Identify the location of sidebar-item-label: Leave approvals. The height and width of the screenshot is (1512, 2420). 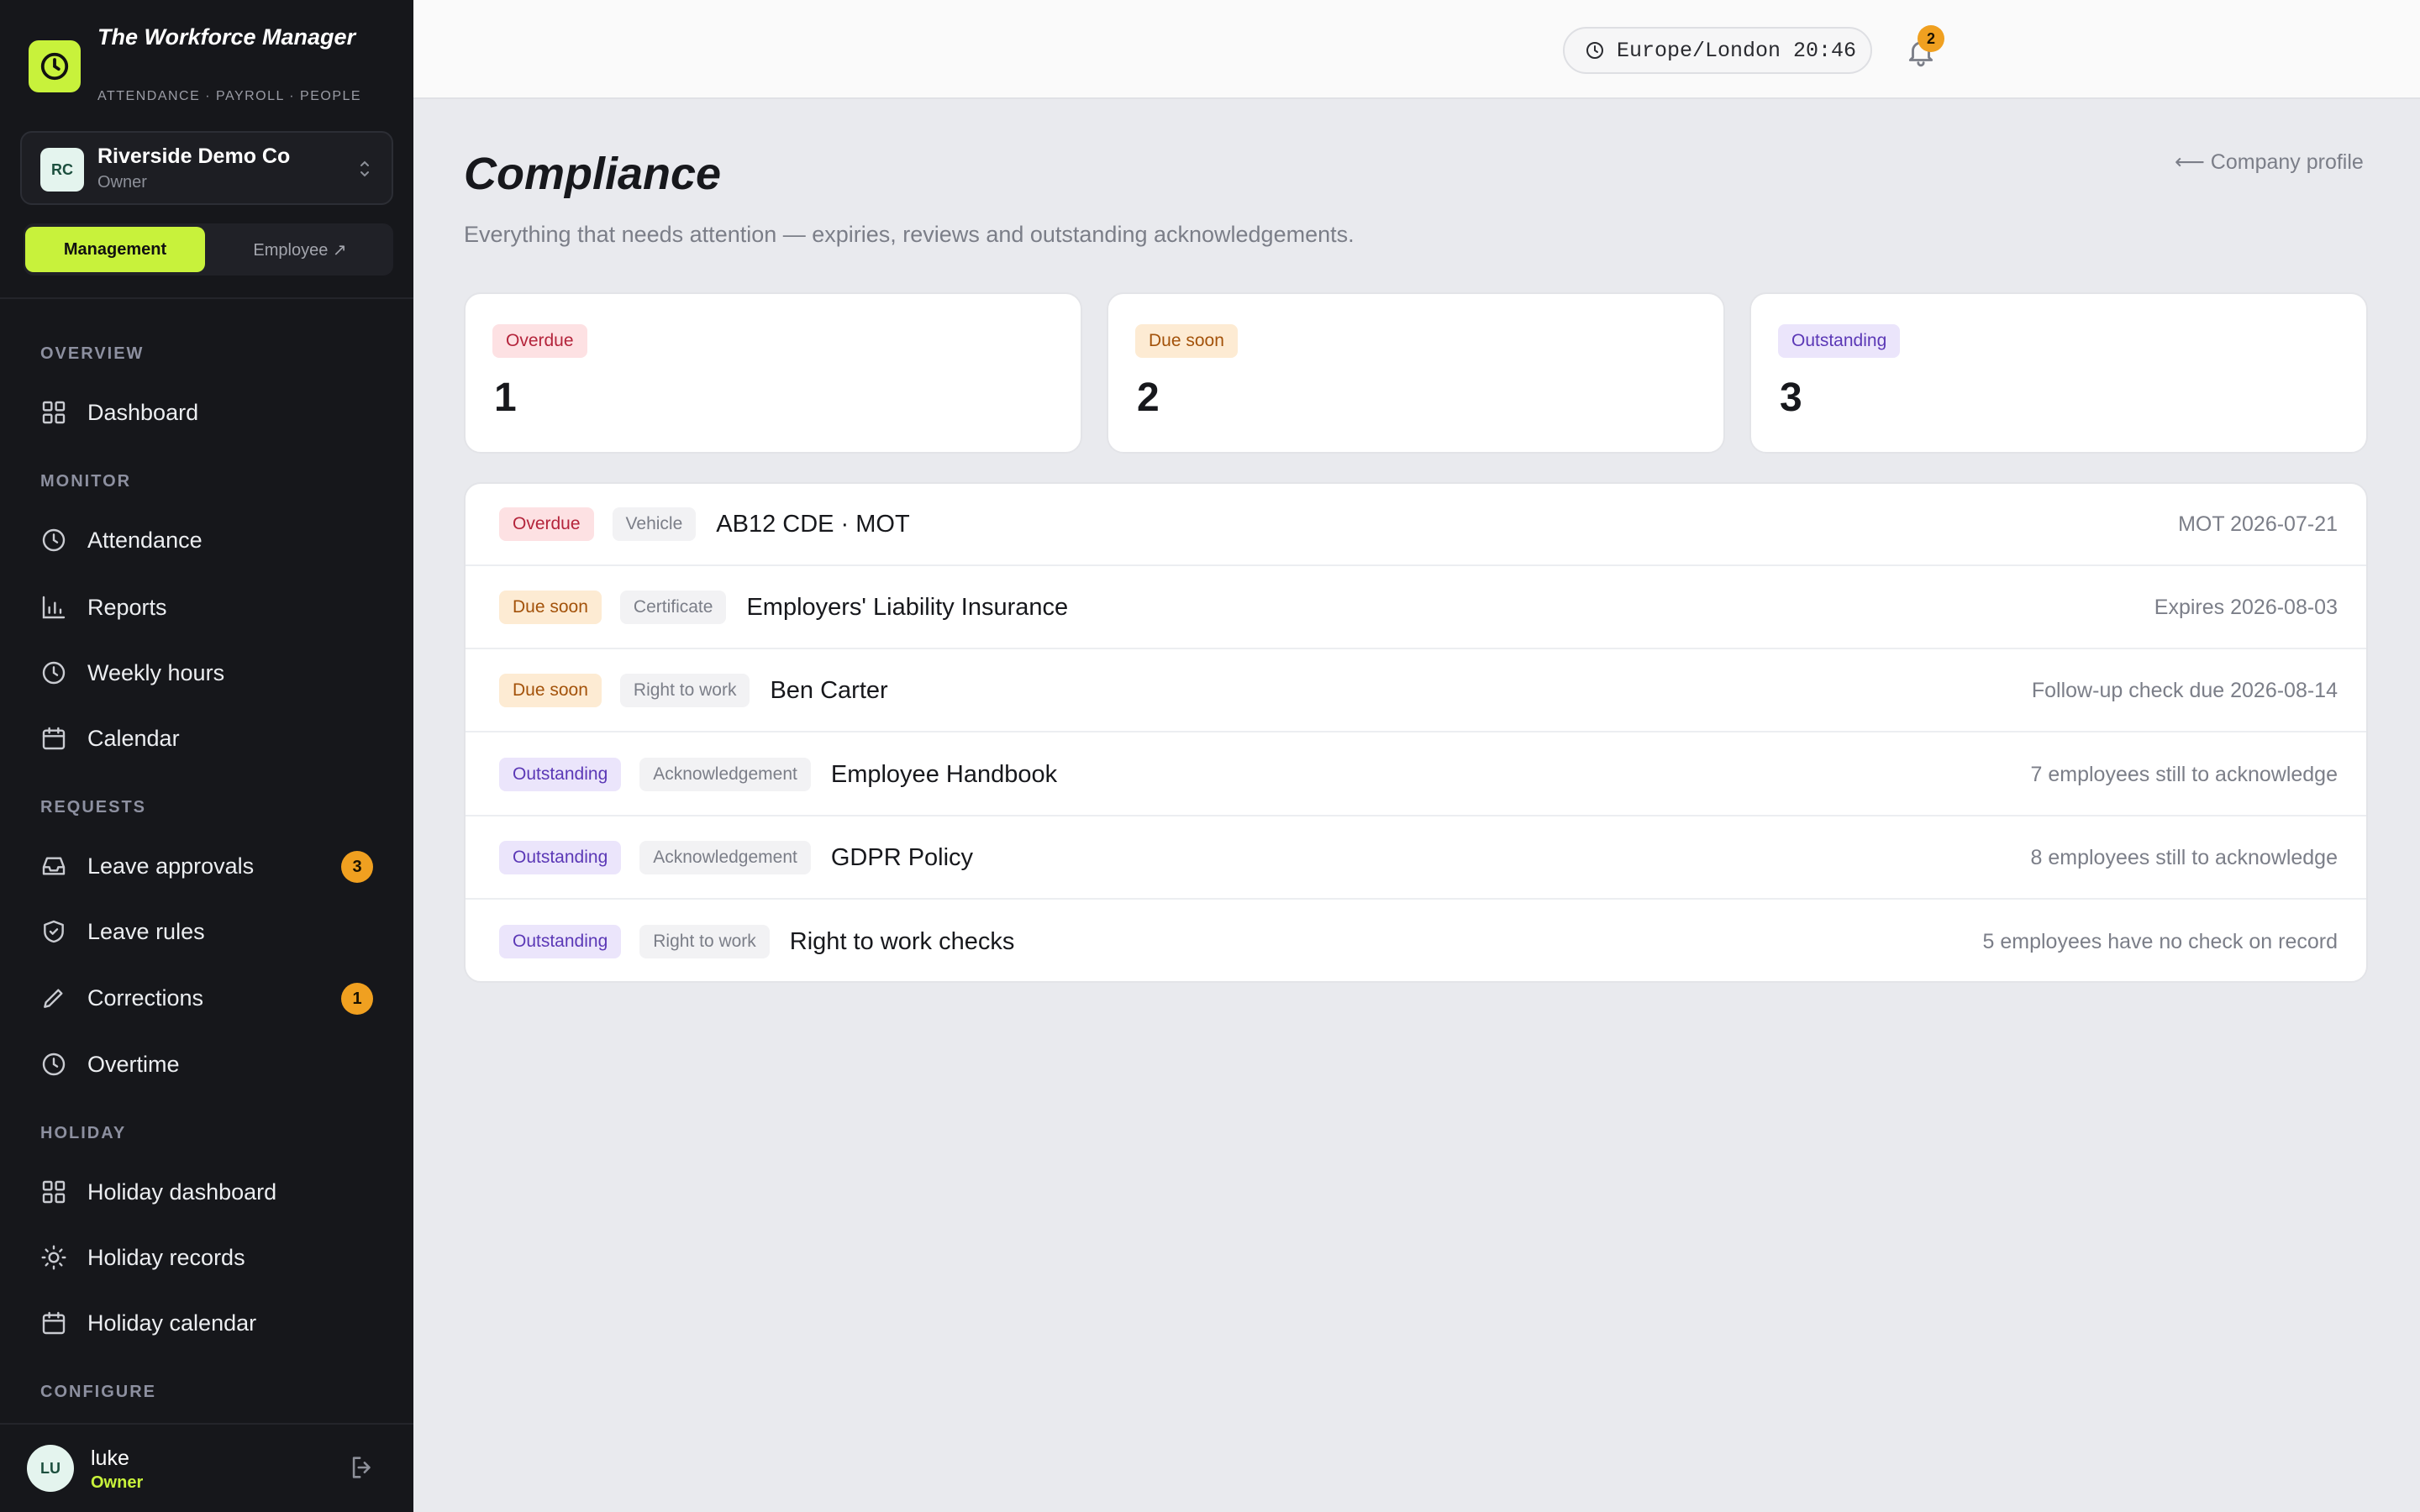
(171, 866).